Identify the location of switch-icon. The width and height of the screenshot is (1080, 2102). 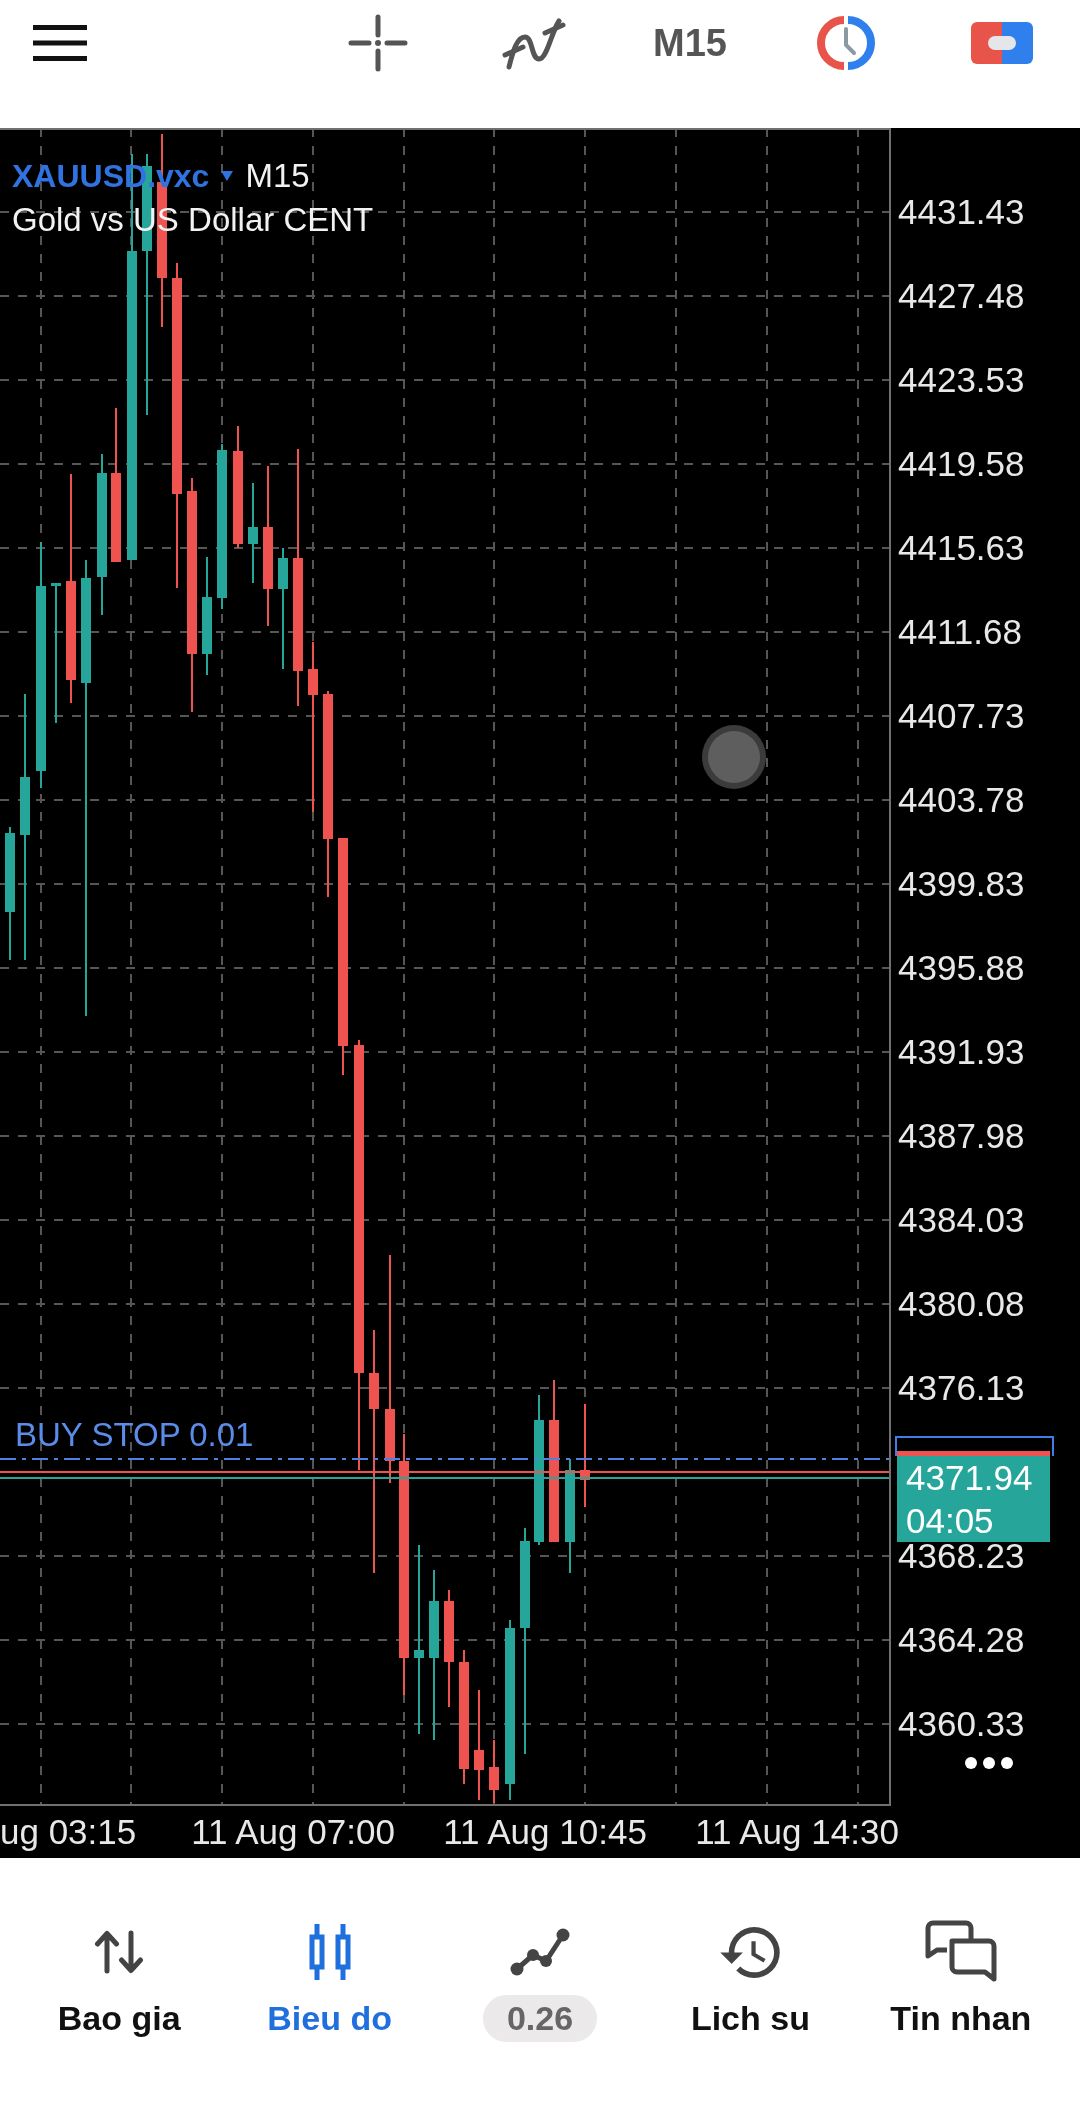
(1002, 43).